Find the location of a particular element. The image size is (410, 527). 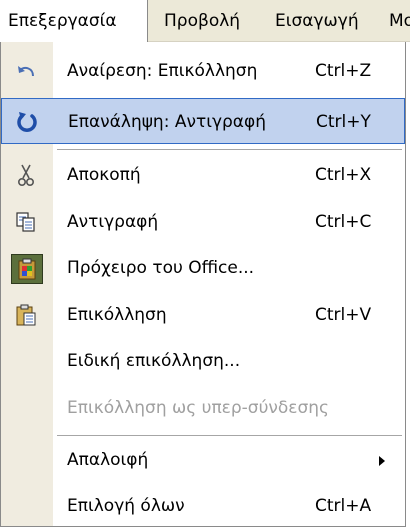

menu-item-undo: Αναίρεση: Επικόλληση Ctrl+Z is located at coordinates (203, 71).